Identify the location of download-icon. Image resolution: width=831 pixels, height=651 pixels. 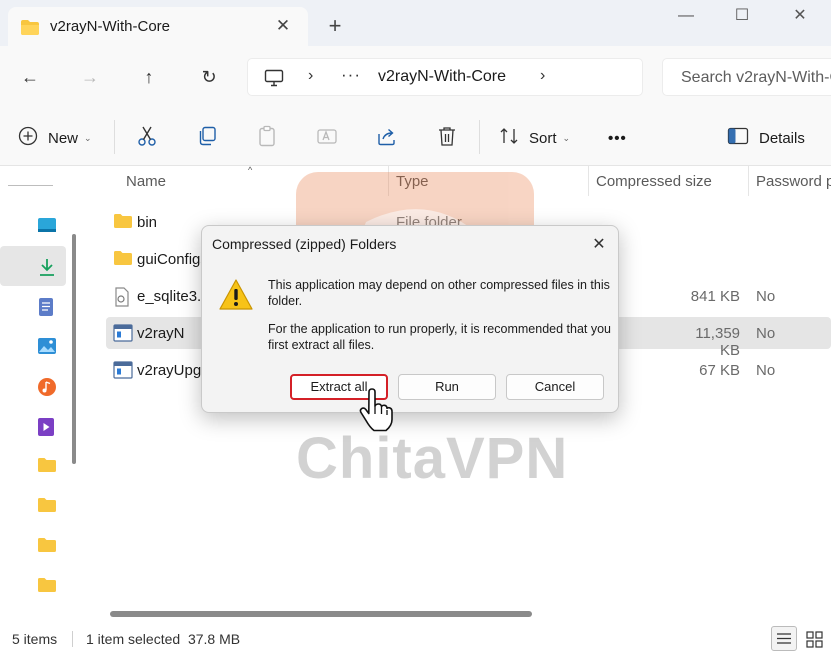
(47, 268).